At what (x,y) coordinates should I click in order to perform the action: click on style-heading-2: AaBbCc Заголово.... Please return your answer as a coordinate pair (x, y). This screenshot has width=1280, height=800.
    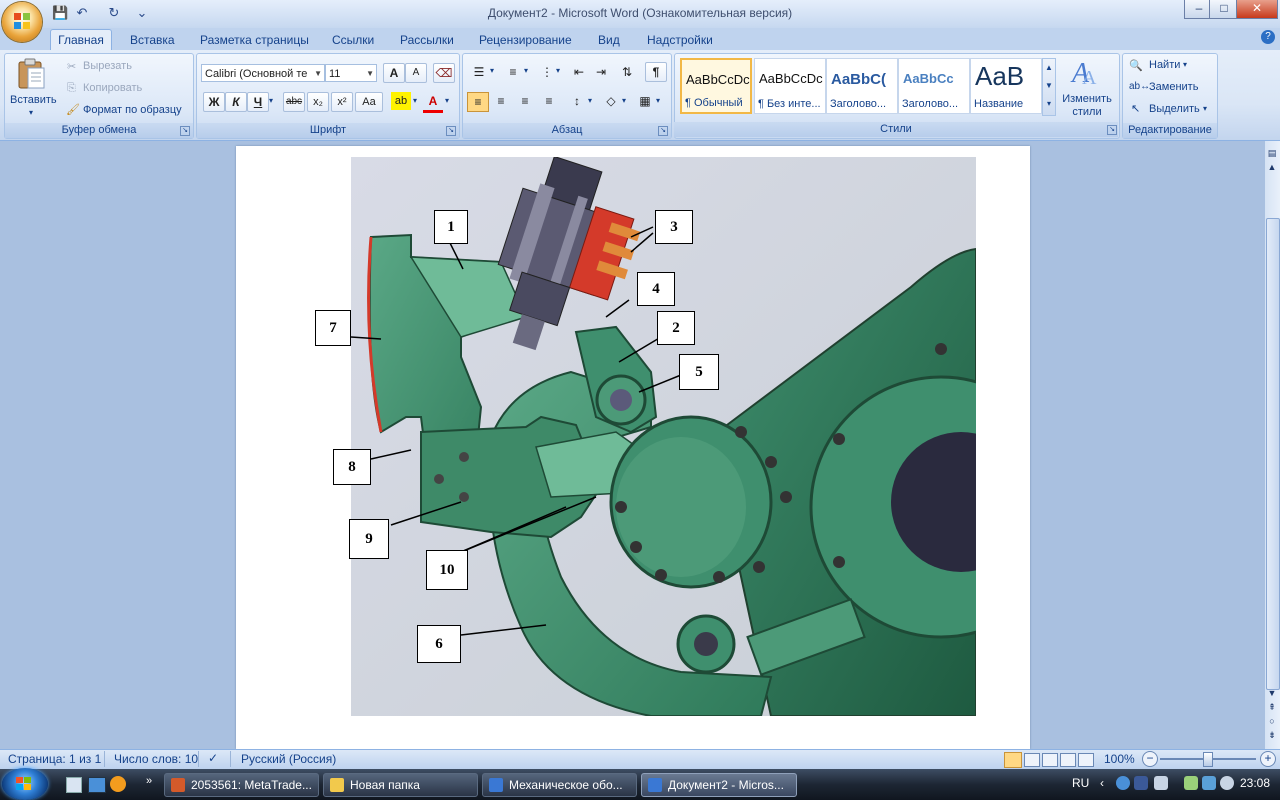
    Looking at the image, I should click on (934, 86).